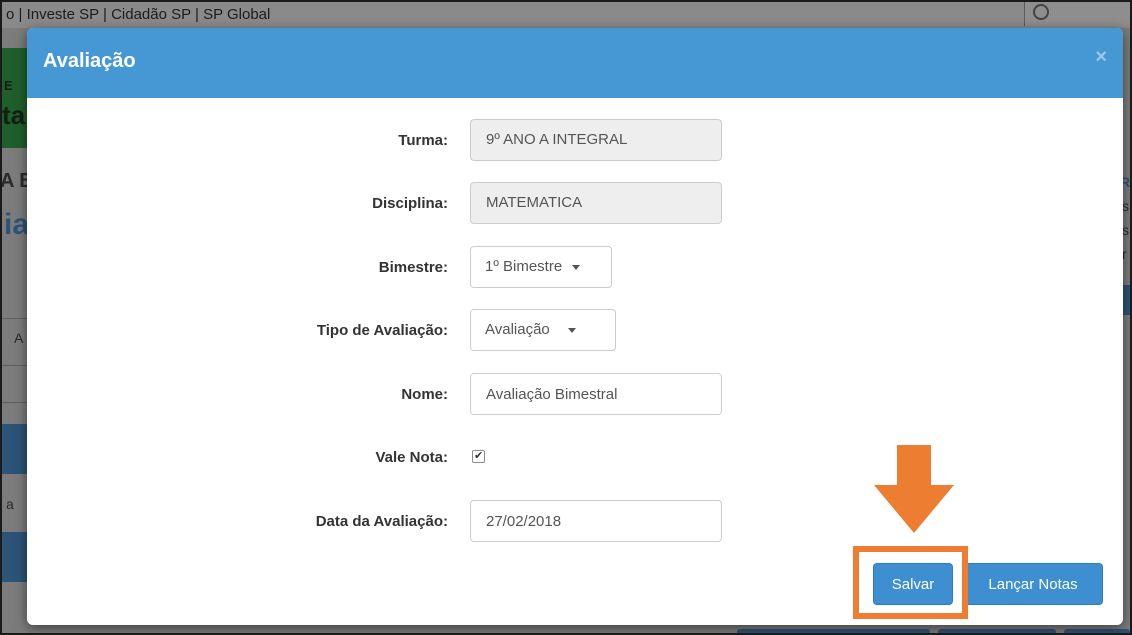 Image resolution: width=1132 pixels, height=635 pixels. I want to click on bimestre-select: 1º Bimestre, so click(541, 267).